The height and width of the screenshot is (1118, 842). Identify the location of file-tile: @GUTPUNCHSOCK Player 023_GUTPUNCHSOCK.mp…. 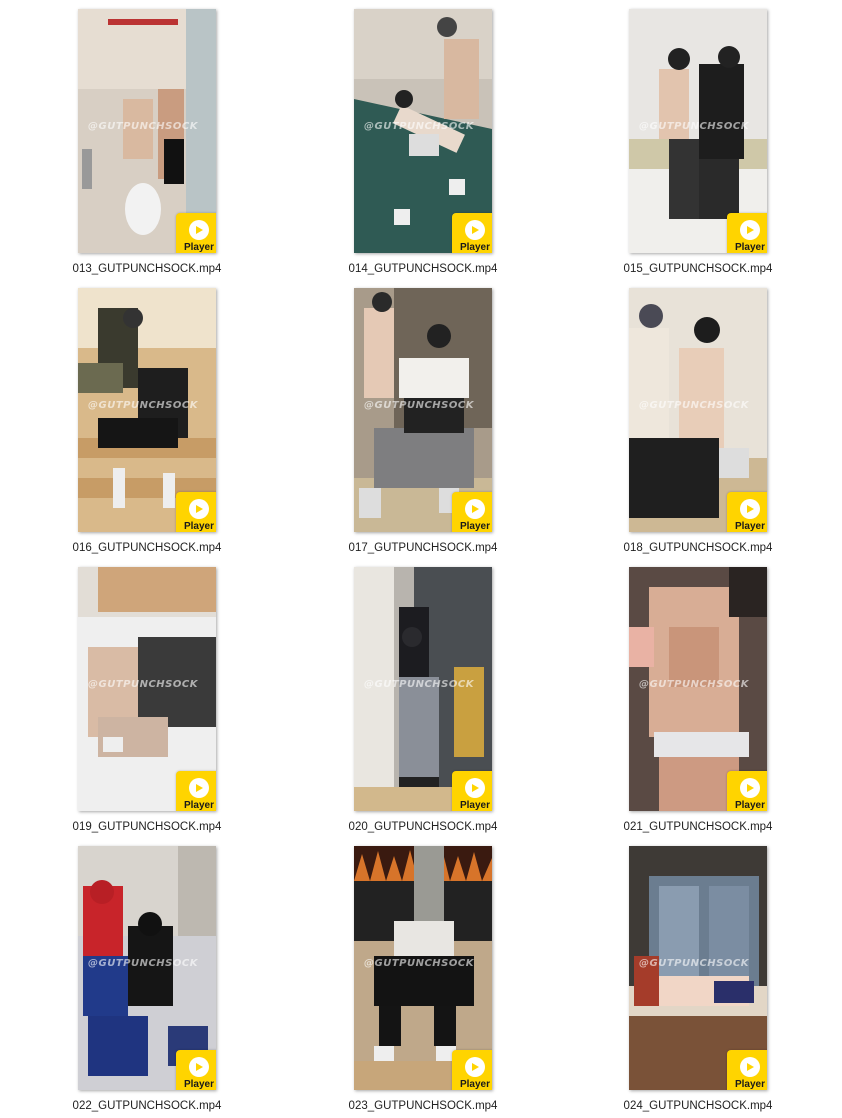
(423, 982).